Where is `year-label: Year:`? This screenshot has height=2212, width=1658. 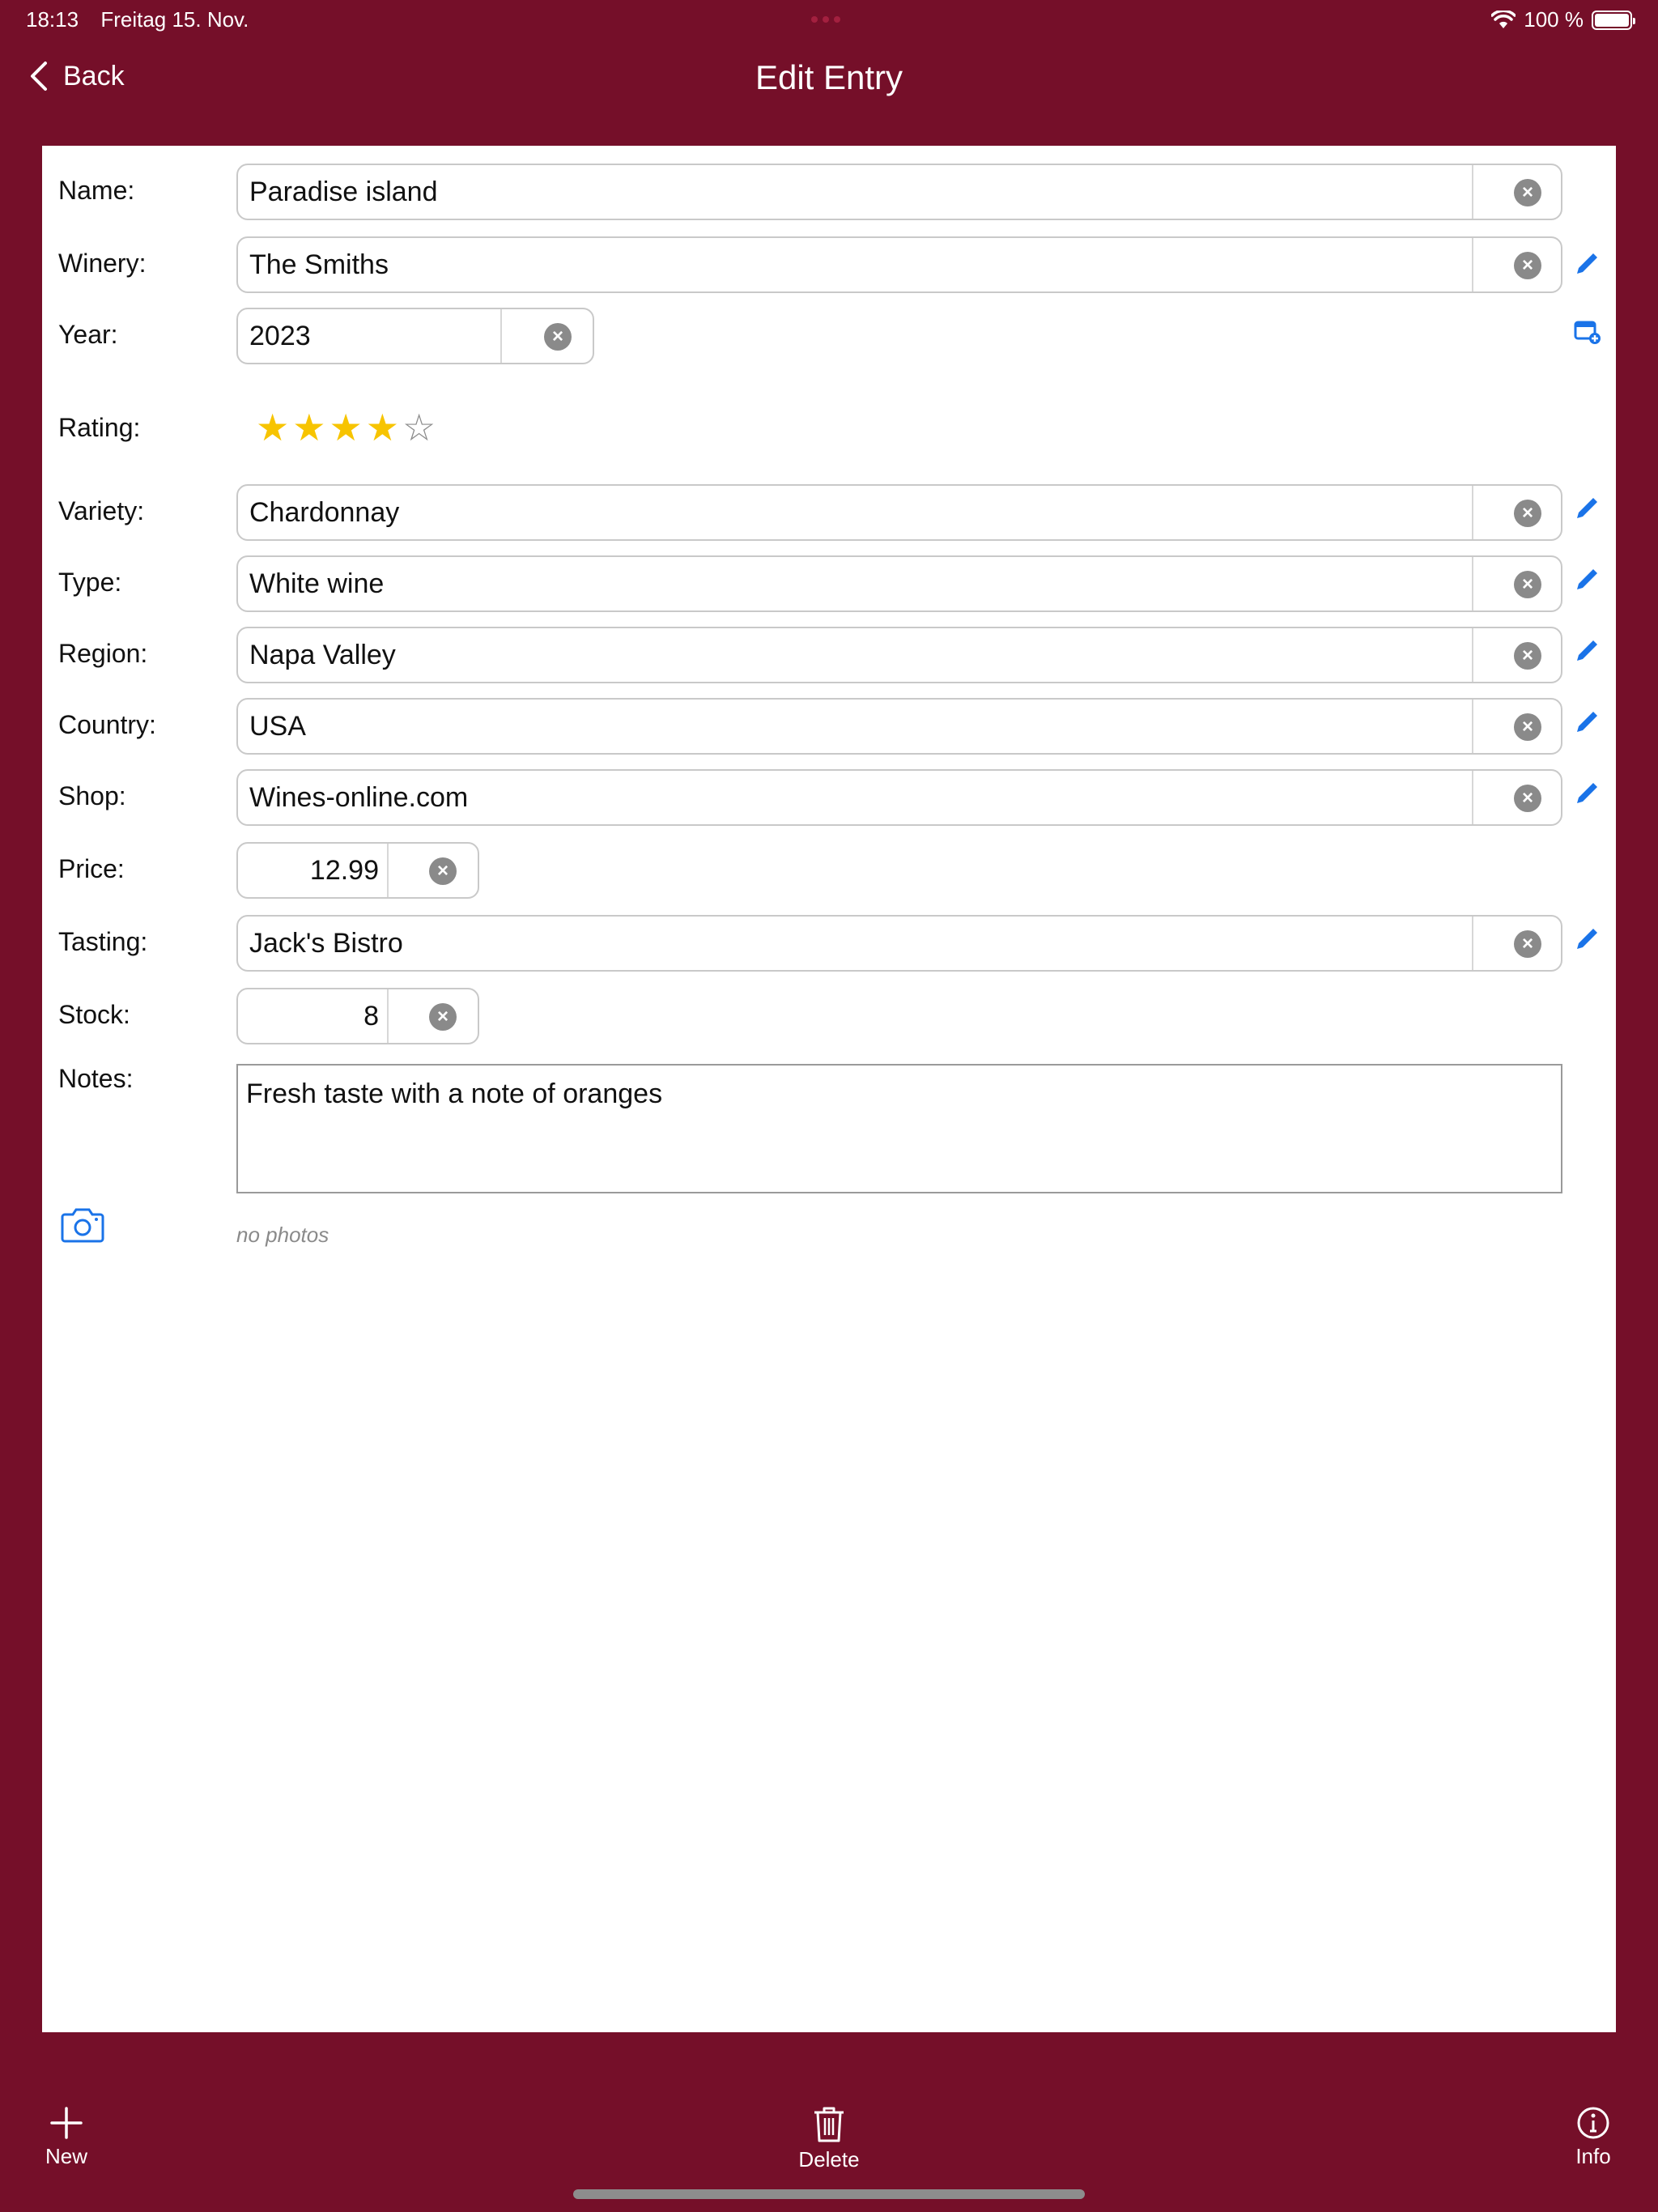
year-label: Year: is located at coordinates (88, 335).